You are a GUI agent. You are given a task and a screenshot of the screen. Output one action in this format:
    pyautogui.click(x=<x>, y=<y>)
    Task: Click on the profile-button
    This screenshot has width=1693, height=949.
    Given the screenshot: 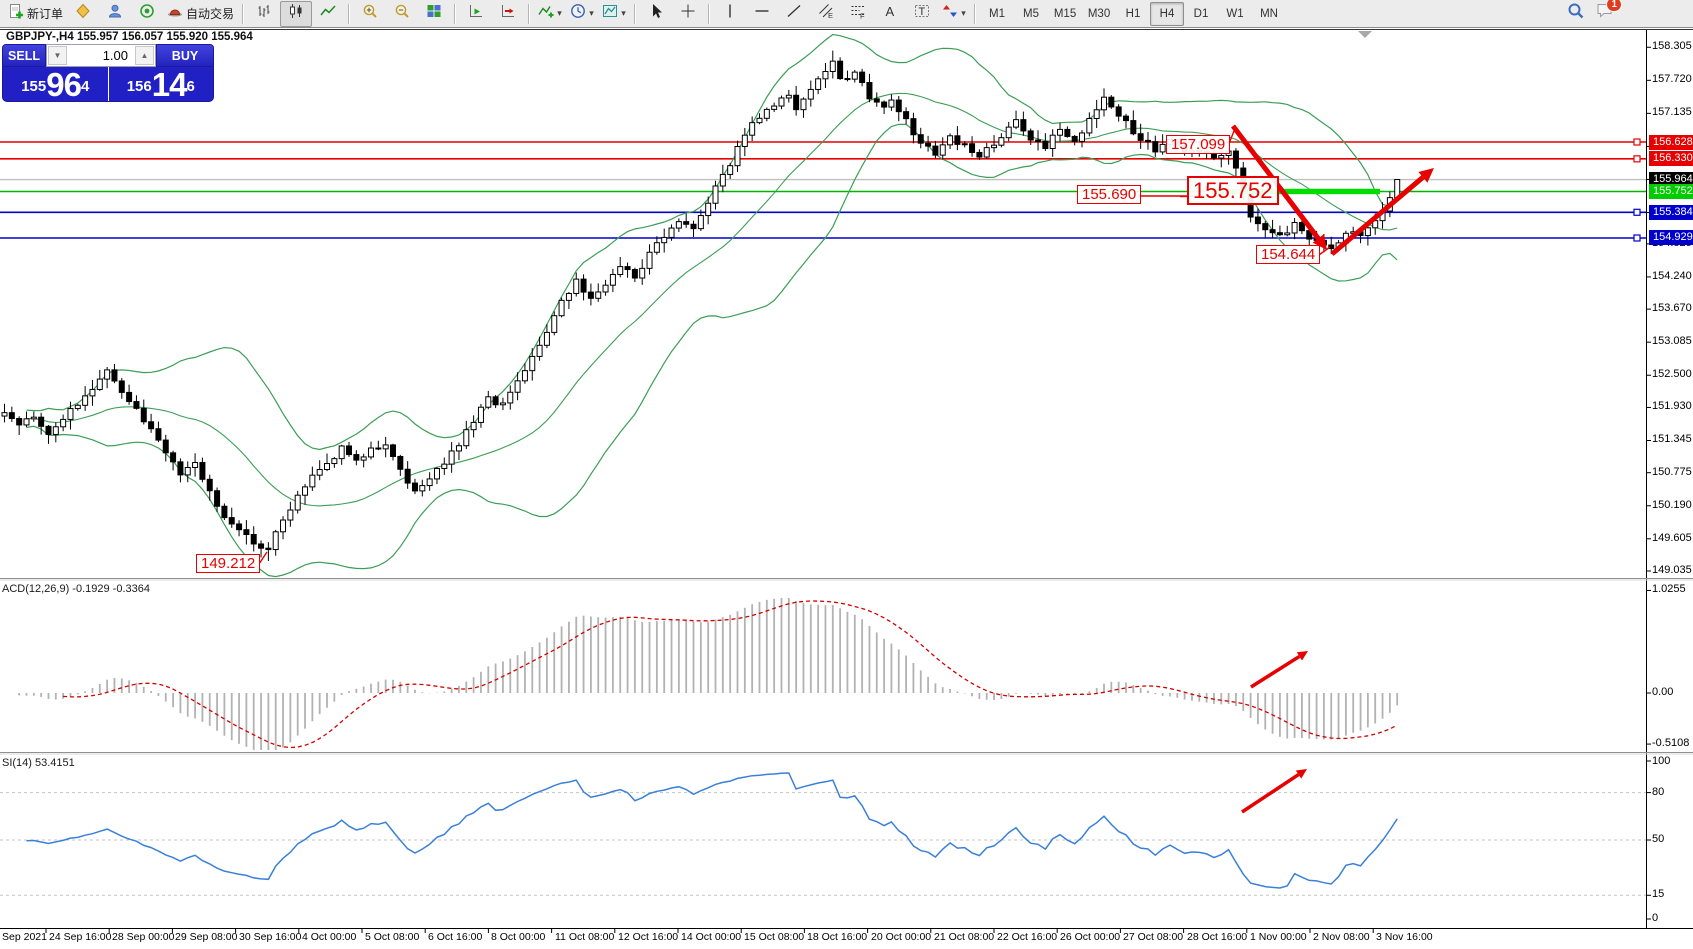 What is the action you would take?
    pyautogui.click(x=115, y=14)
    